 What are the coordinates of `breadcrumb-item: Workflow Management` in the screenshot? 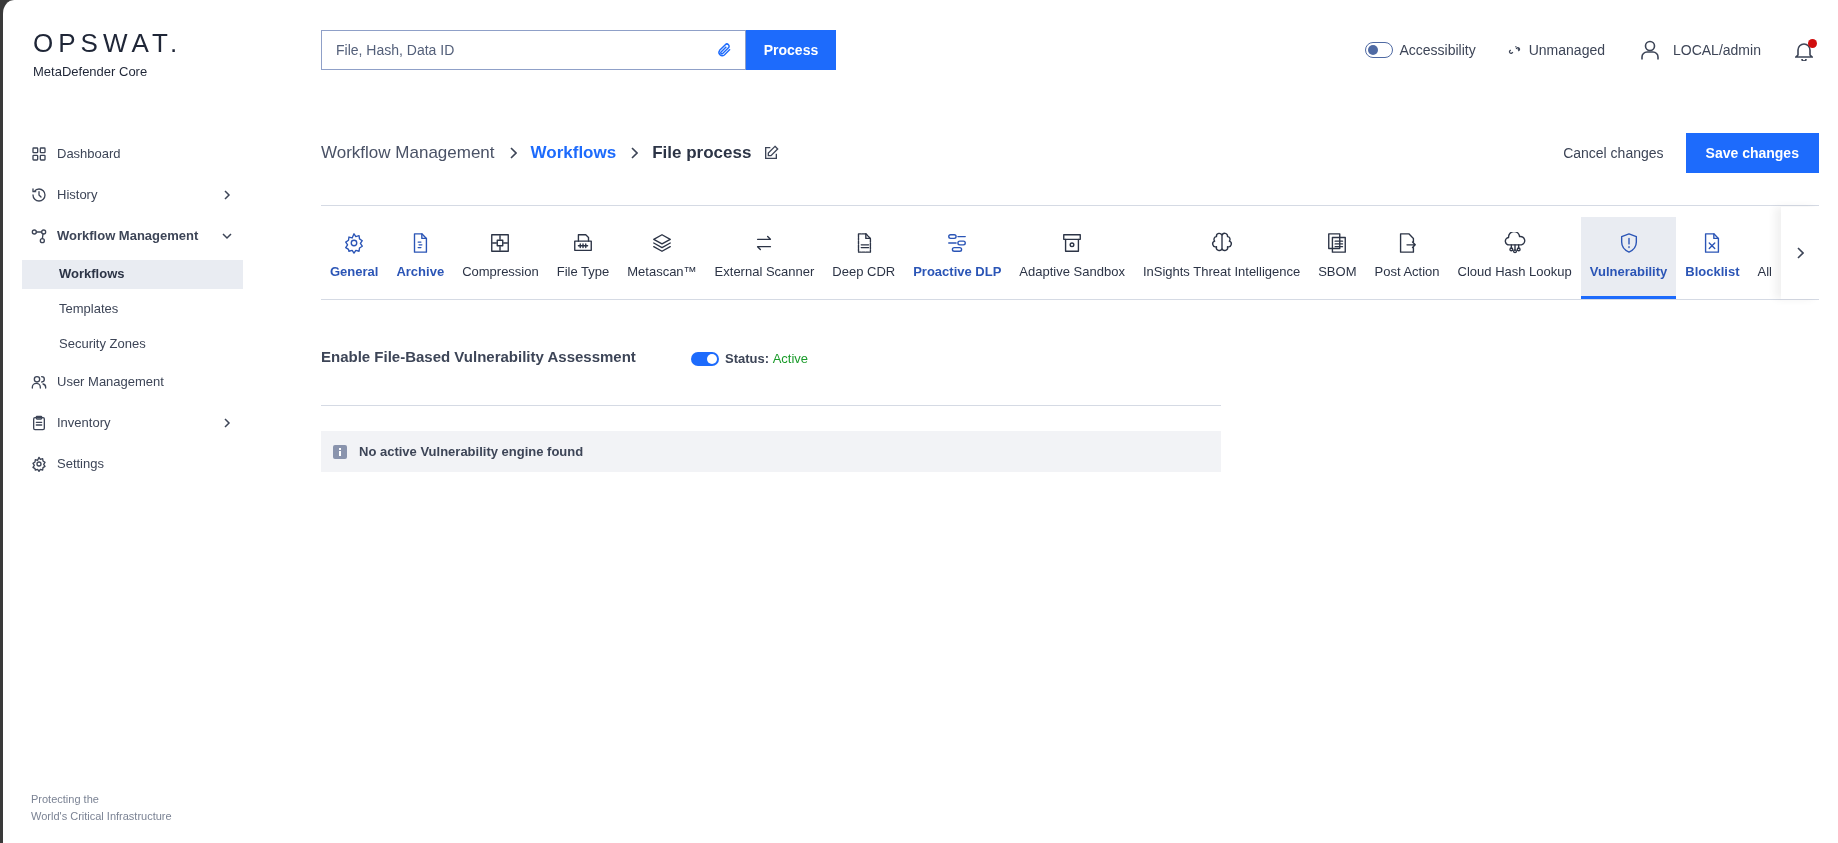 It's located at (408, 153).